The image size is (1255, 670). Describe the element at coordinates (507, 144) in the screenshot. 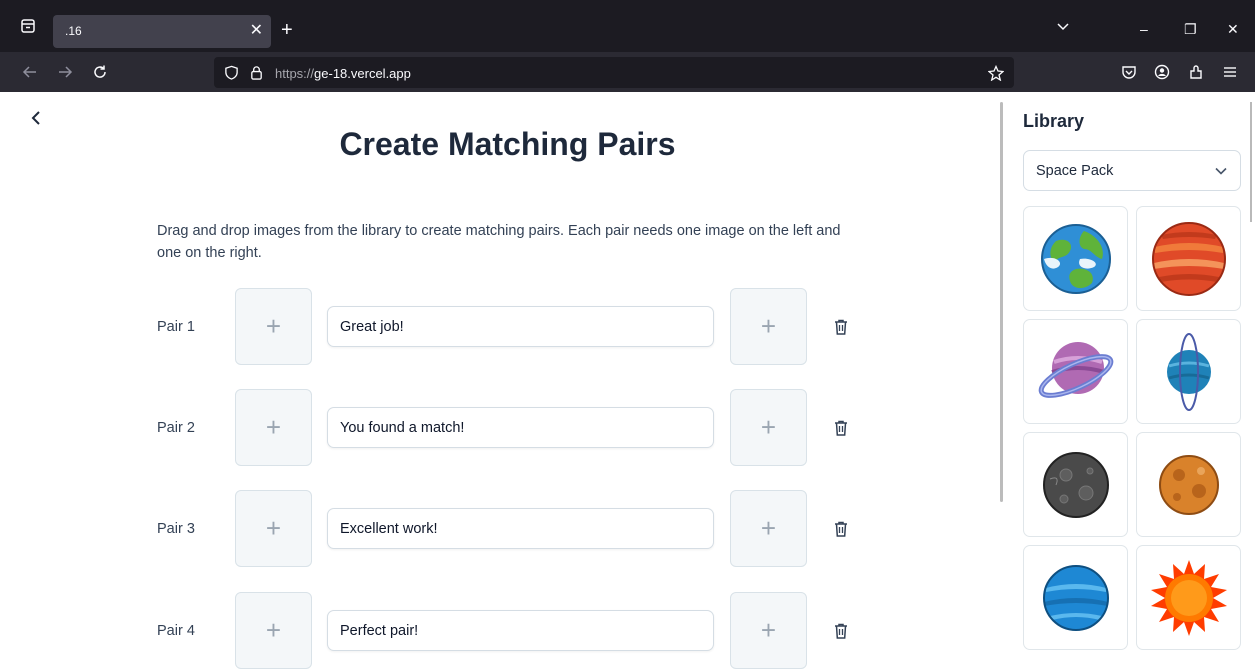

I see `page-title: Create Matching Pairs` at that location.